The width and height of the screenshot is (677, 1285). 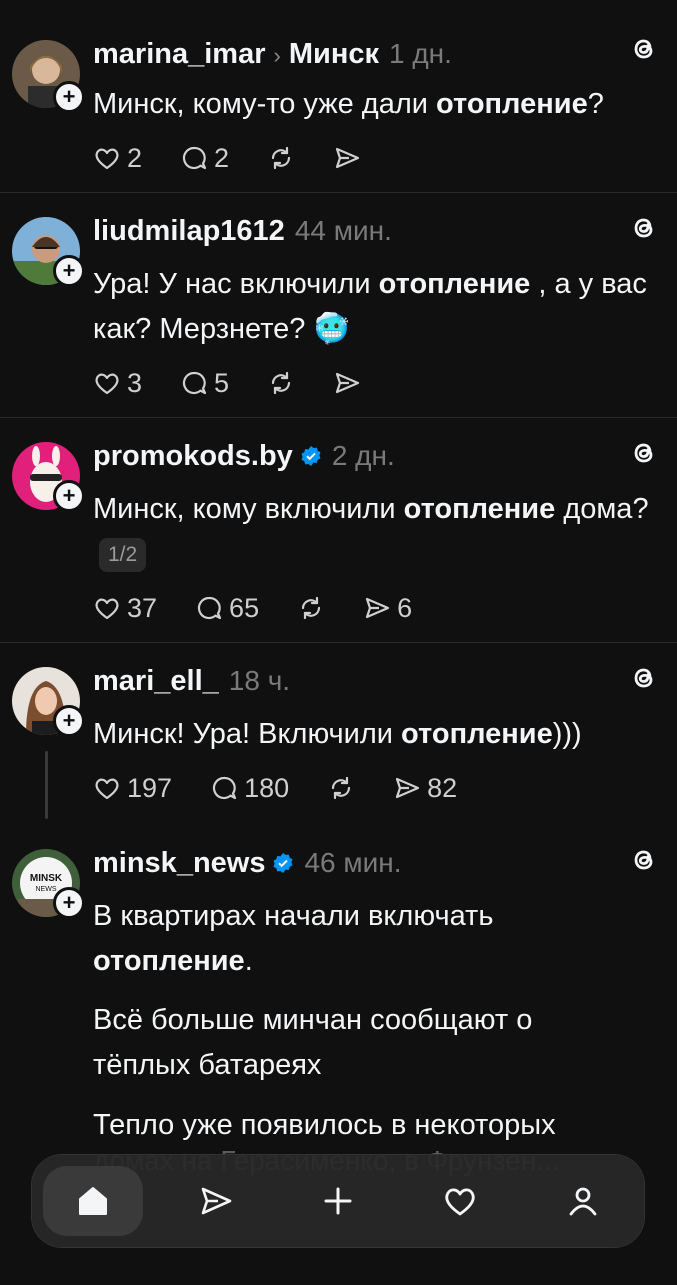 What do you see at coordinates (265, 104) in the screenshot?
I see `post-text-part: Минск, кому-то уже дали` at bounding box center [265, 104].